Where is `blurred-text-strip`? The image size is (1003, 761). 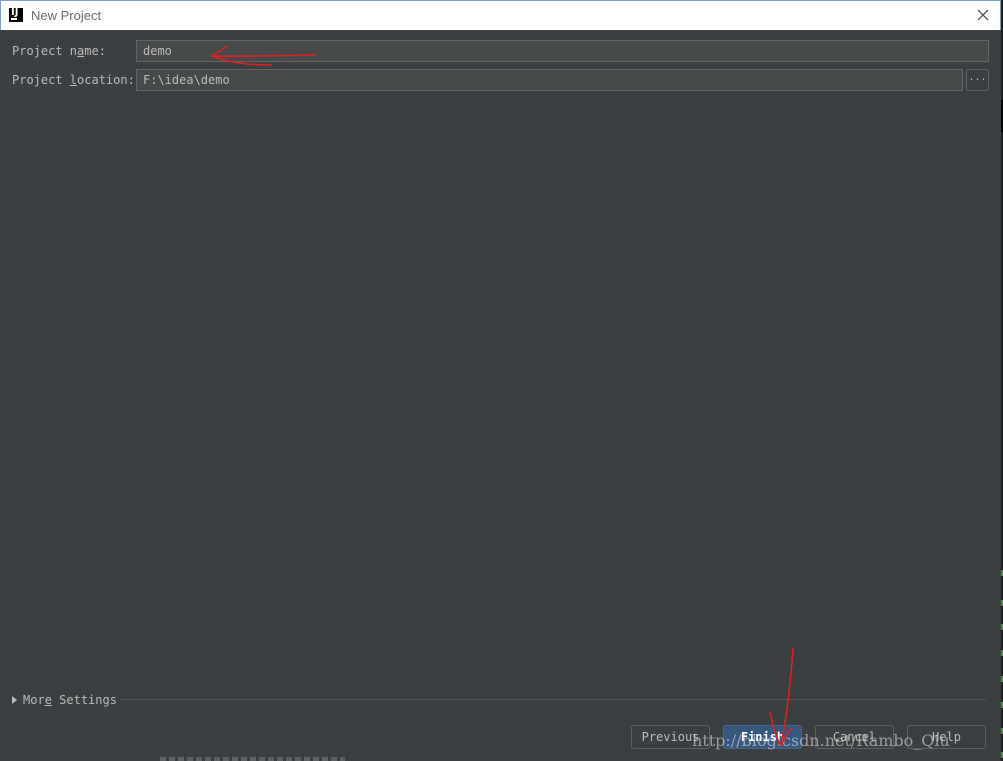
blurred-text-strip is located at coordinates (252, 759).